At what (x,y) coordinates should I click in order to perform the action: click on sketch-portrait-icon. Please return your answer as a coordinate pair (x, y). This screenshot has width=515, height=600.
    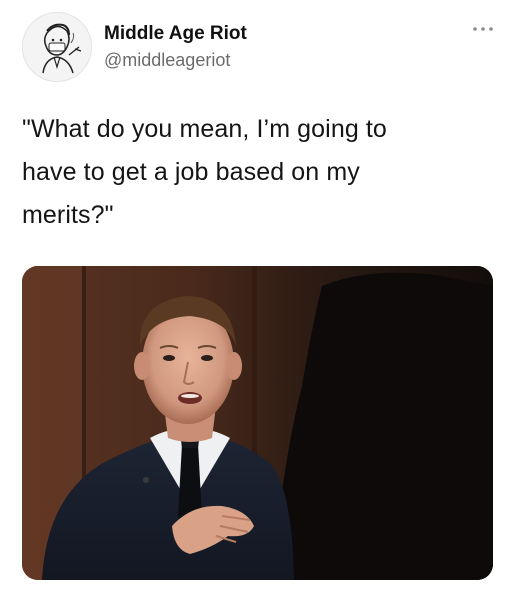
    Looking at the image, I should click on (57, 47).